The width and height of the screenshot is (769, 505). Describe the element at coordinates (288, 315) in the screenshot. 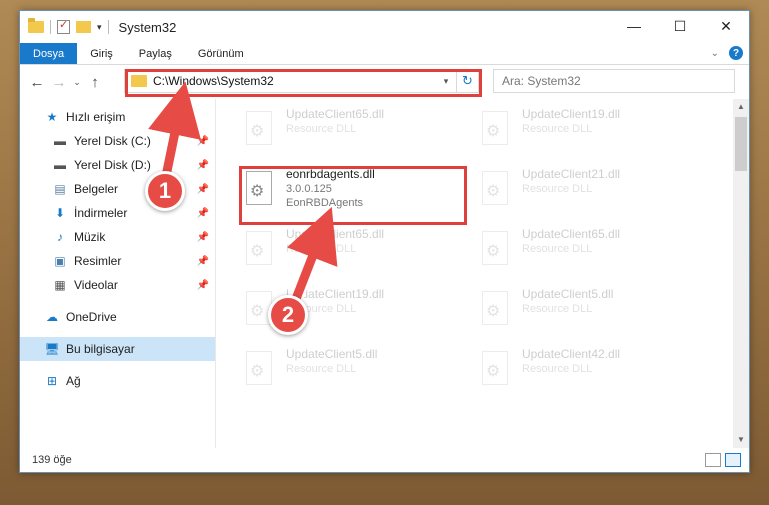

I see `step-badge-two: 2` at that location.